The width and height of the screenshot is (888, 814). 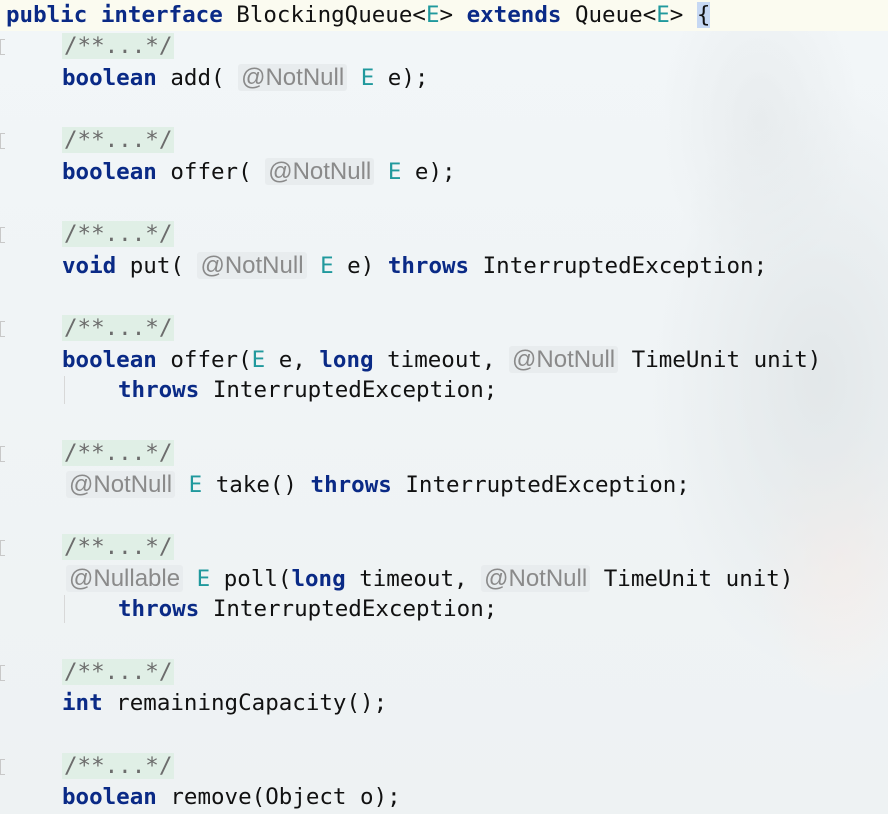 What do you see at coordinates (47, 15) in the screenshot?
I see `keyword-public: public` at bounding box center [47, 15].